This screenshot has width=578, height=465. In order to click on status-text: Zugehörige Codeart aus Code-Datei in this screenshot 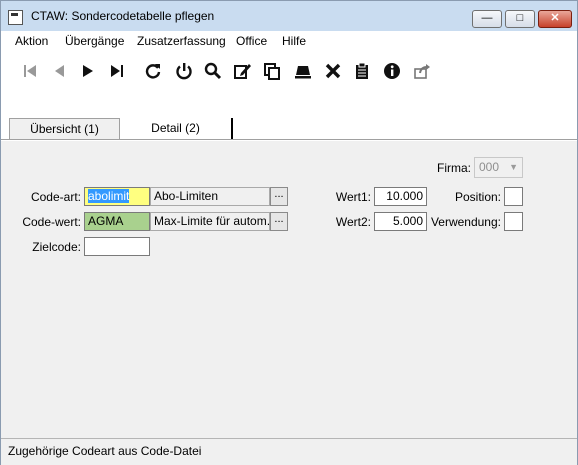, I will do `click(105, 451)`.